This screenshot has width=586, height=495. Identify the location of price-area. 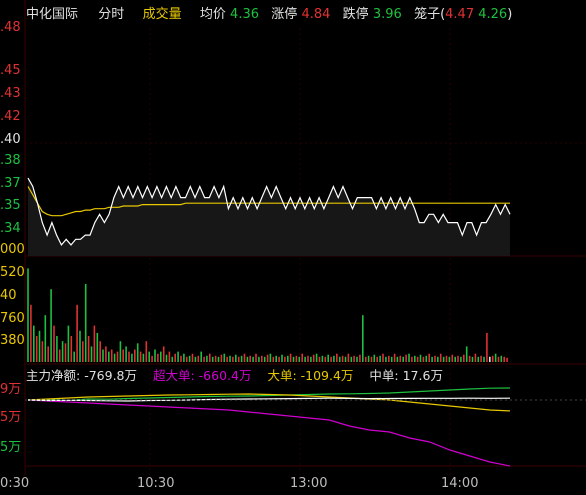
(269, 217).